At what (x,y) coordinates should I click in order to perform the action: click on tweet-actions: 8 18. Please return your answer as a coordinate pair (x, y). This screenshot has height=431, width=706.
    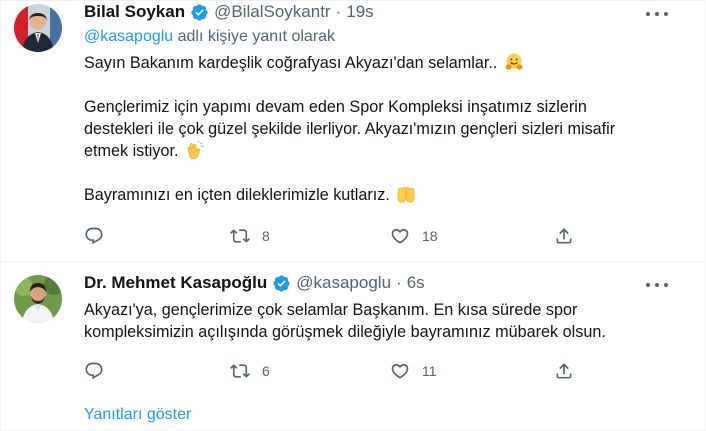
    Looking at the image, I should click on (334, 238).